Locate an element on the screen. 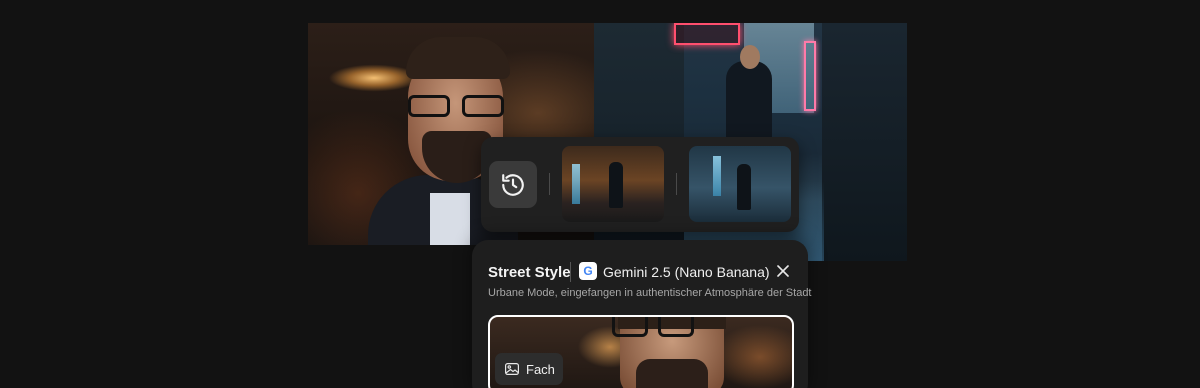 This screenshot has height=388, width=1200. panel-title: Street Style is located at coordinates (529, 272).